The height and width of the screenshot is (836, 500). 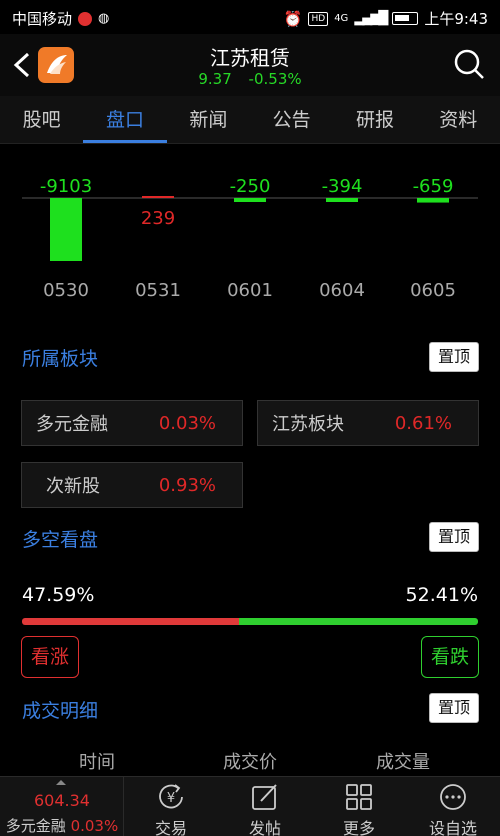 What do you see at coordinates (433, 186) in the screenshot?
I see `chart-value-label: -659` at bounding box center [433, 186].